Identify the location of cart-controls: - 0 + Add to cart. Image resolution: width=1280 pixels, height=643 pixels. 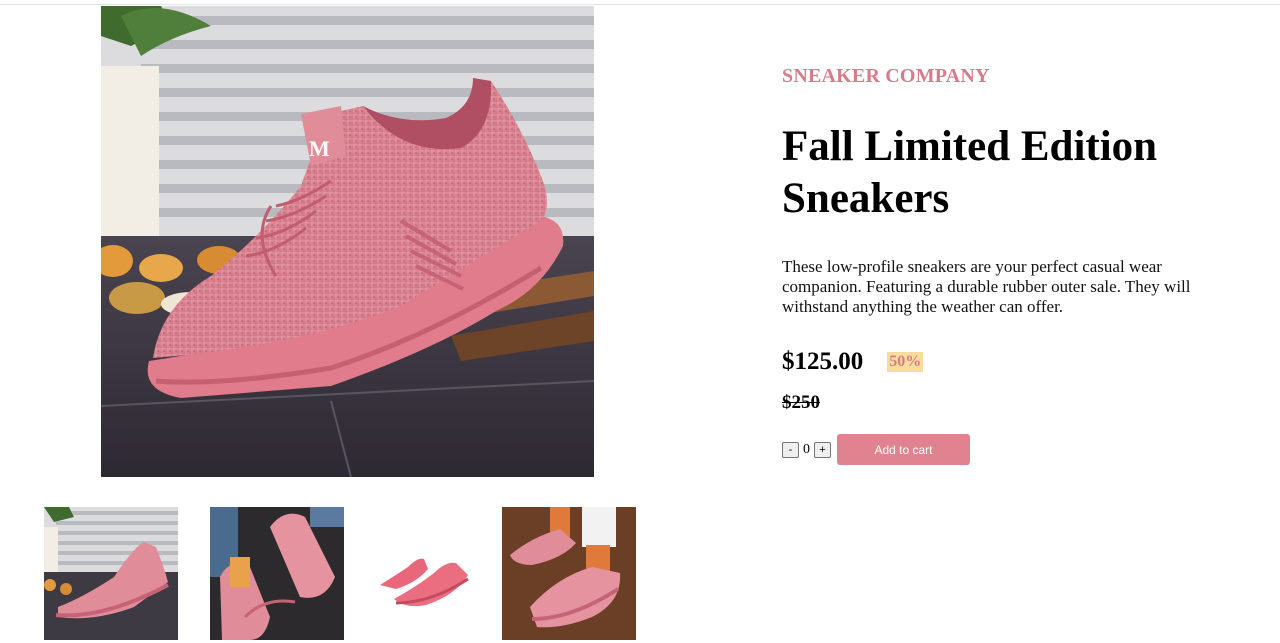
(1017, 449).